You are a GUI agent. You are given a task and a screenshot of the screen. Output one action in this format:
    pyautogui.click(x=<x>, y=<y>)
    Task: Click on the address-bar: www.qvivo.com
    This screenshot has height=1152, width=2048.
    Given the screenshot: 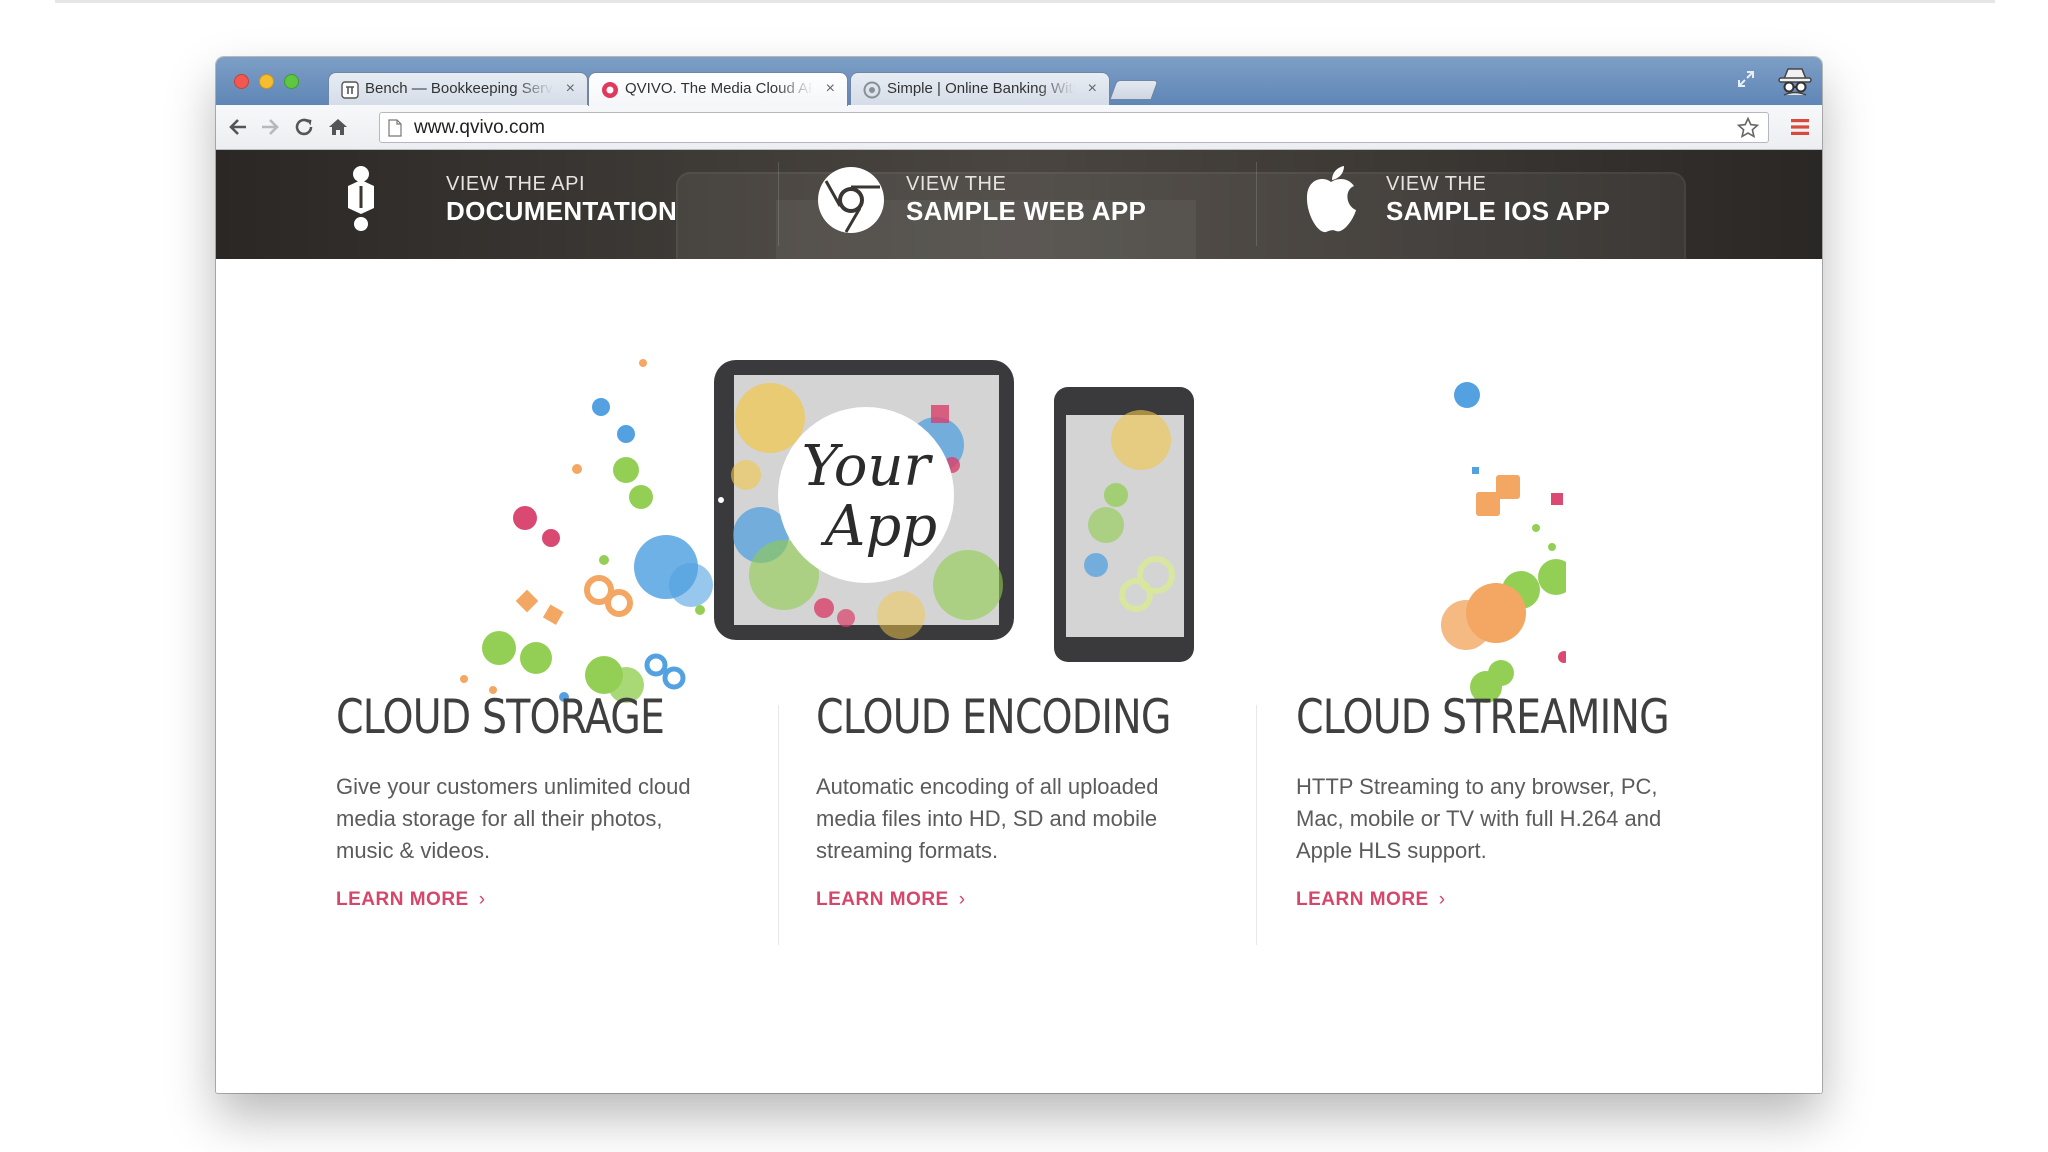 What is the action you would take?
    pyautogui.click(x=1074, y=127)
    